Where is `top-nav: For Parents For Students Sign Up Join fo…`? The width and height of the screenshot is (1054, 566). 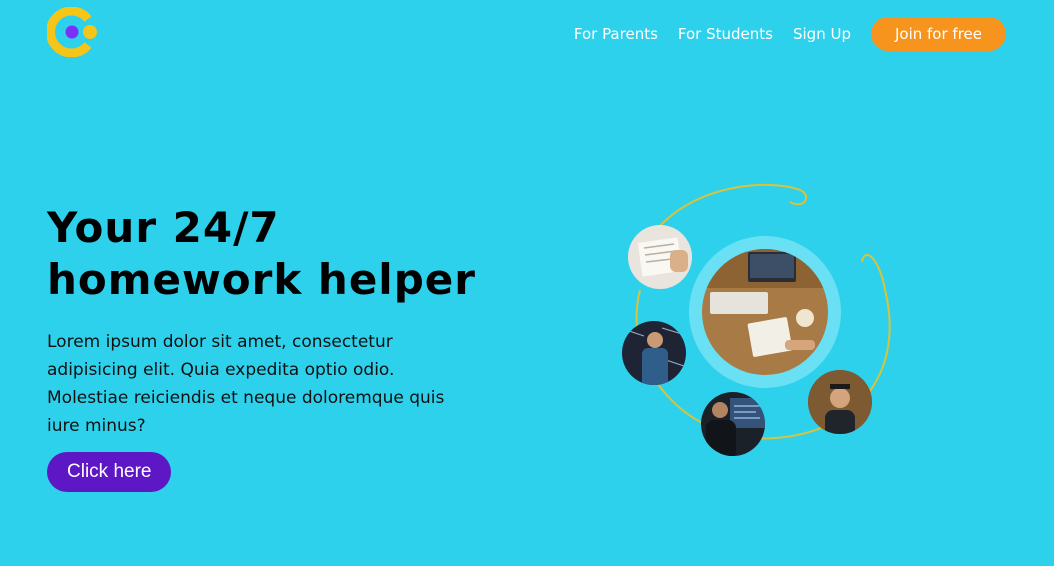
top-nav: For Parents For Students Sign Up Join fo… is located at coordinates (780, 34).